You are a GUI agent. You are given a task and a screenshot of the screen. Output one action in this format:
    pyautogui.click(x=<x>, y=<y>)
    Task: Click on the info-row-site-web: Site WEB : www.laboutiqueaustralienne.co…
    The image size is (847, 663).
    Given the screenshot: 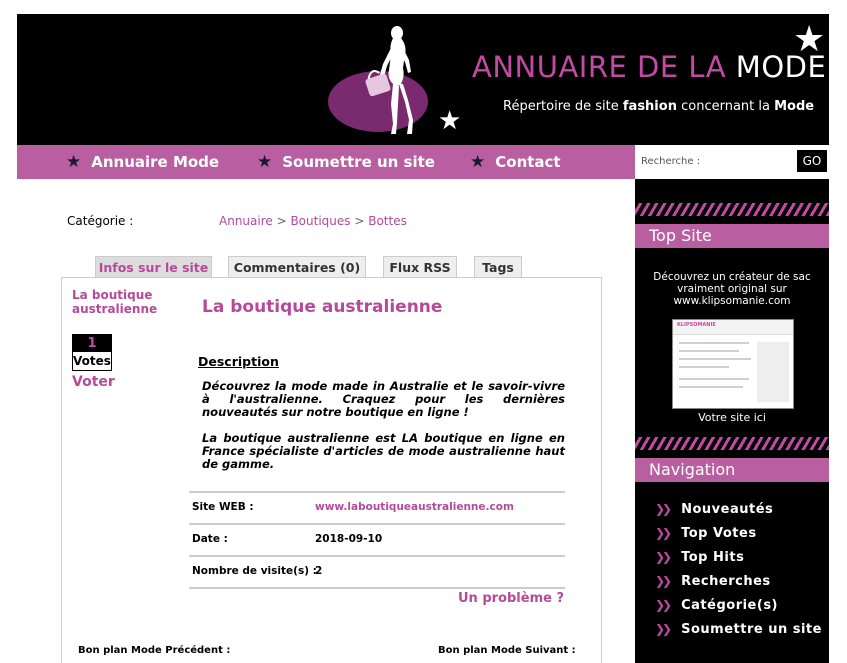 What is the action you would take?
    pyautogui.click(x=377, y=507)
    